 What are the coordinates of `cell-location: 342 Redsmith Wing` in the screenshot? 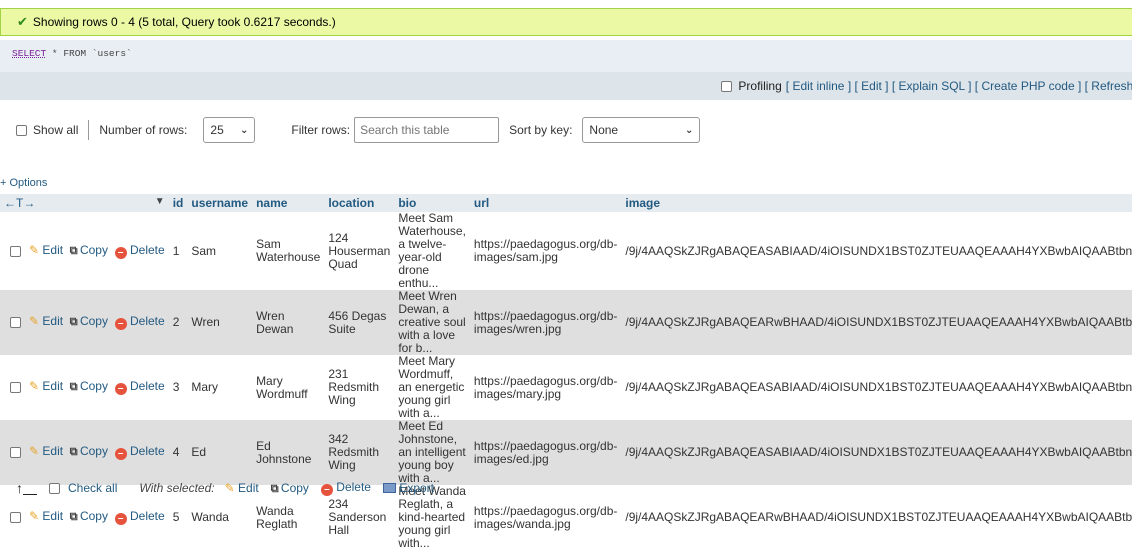 It's located at (359, 452).